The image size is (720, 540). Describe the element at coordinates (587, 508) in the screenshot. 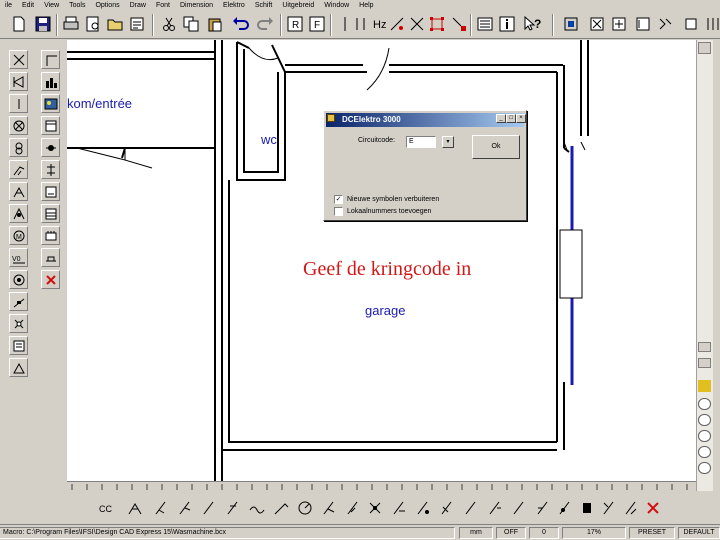

I see `plug-tool-icon` at that location.